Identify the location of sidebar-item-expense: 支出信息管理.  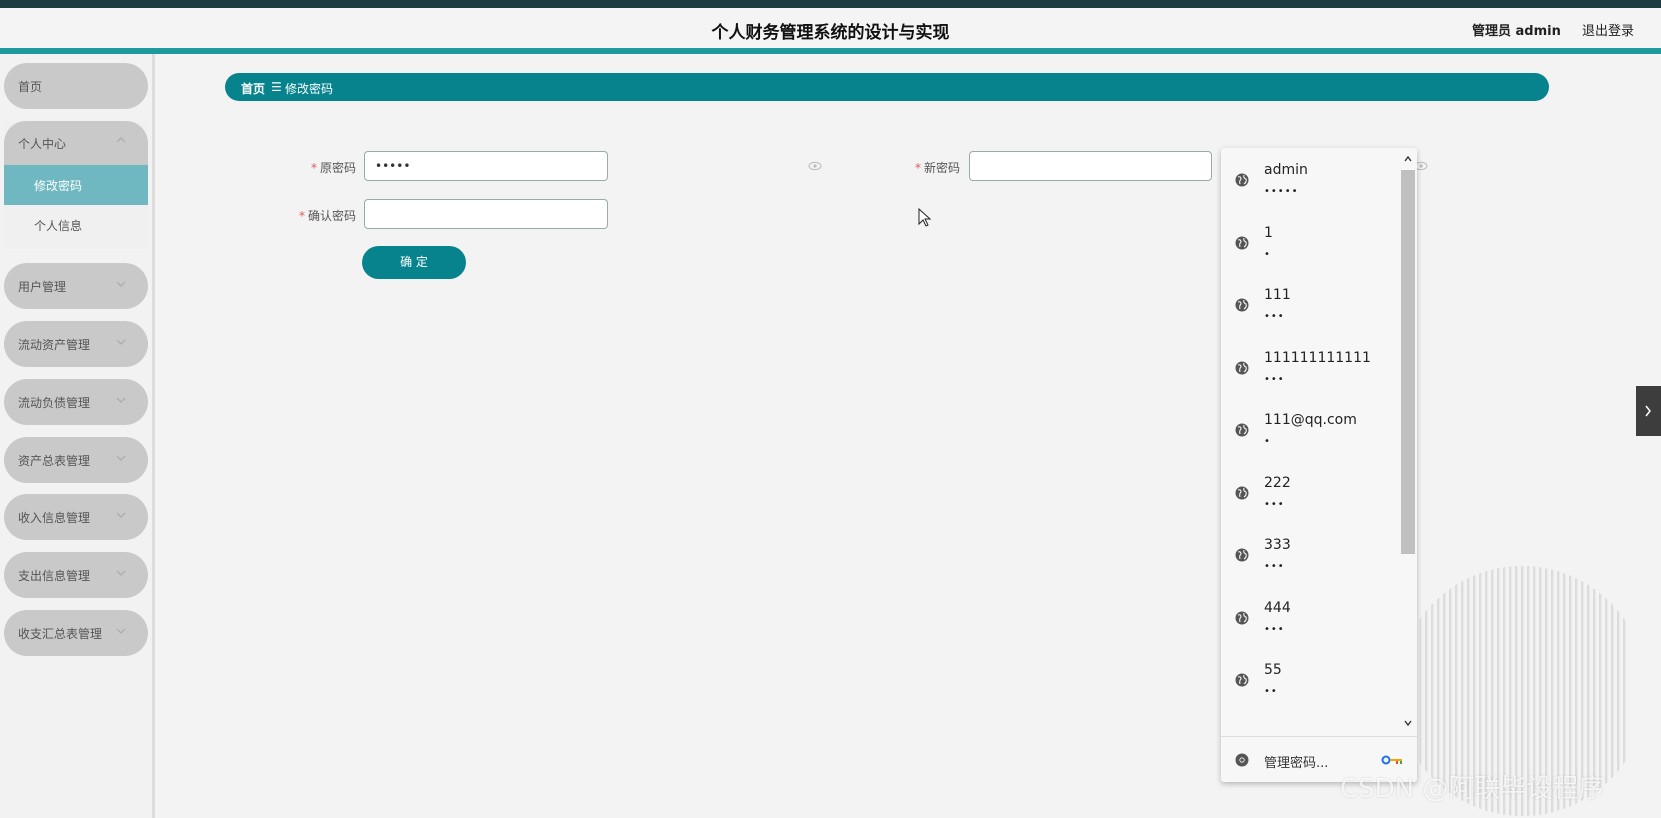
(76, 575).